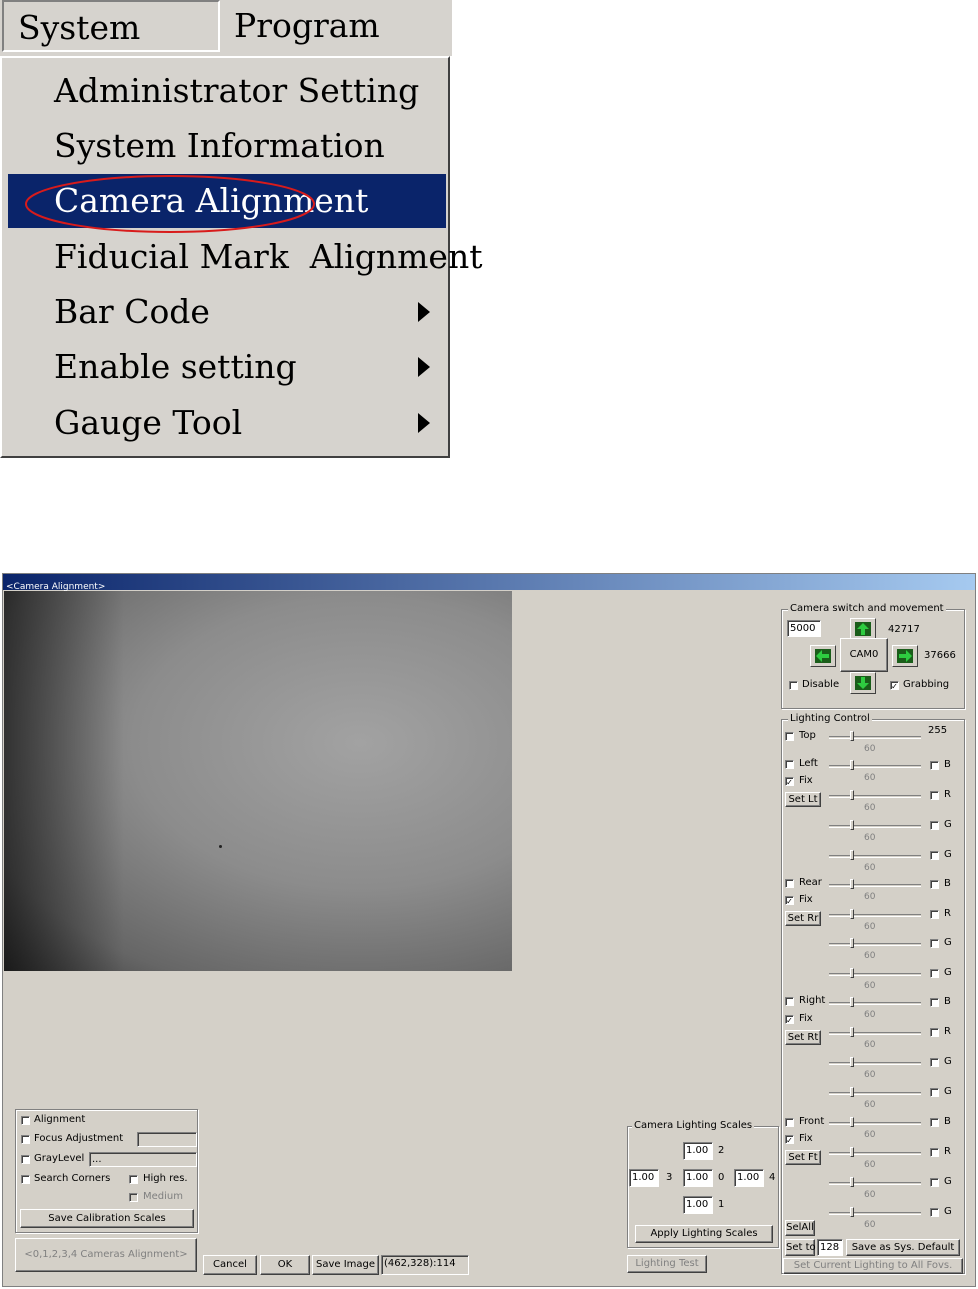 The image size is (978, 1289). What do you see at coordinates (25, 1179) in the screenshot?
I see `search-corners-checkbox` at bounding box center [25, 1179].